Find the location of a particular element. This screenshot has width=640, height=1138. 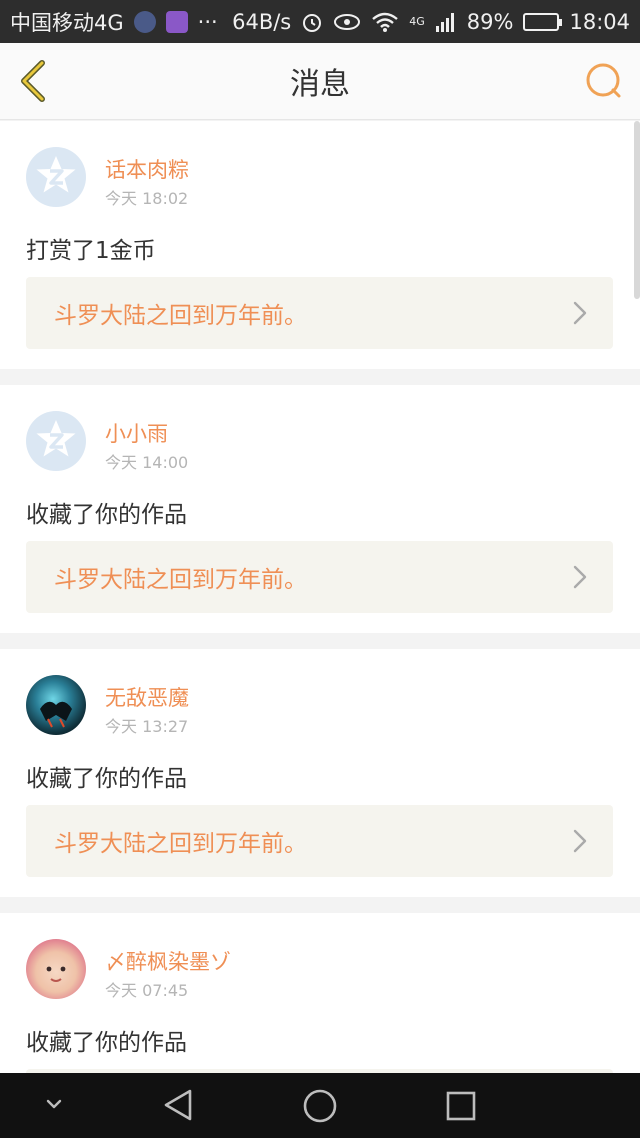

network-speed: 64B/s is located at coordinates (262, 21).